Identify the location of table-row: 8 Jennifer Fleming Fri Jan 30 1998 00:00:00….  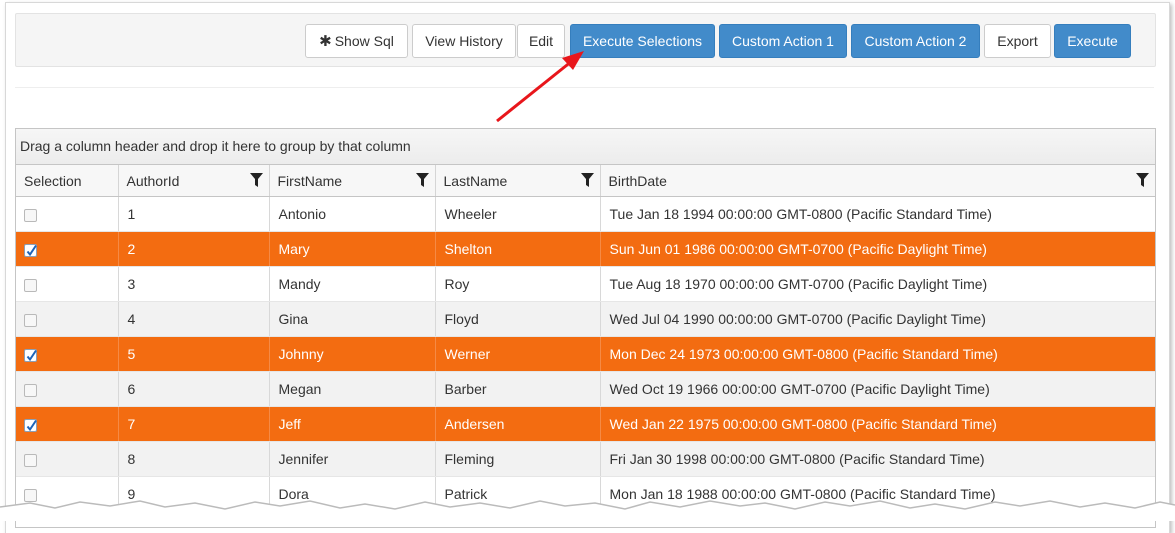
(585, 459).